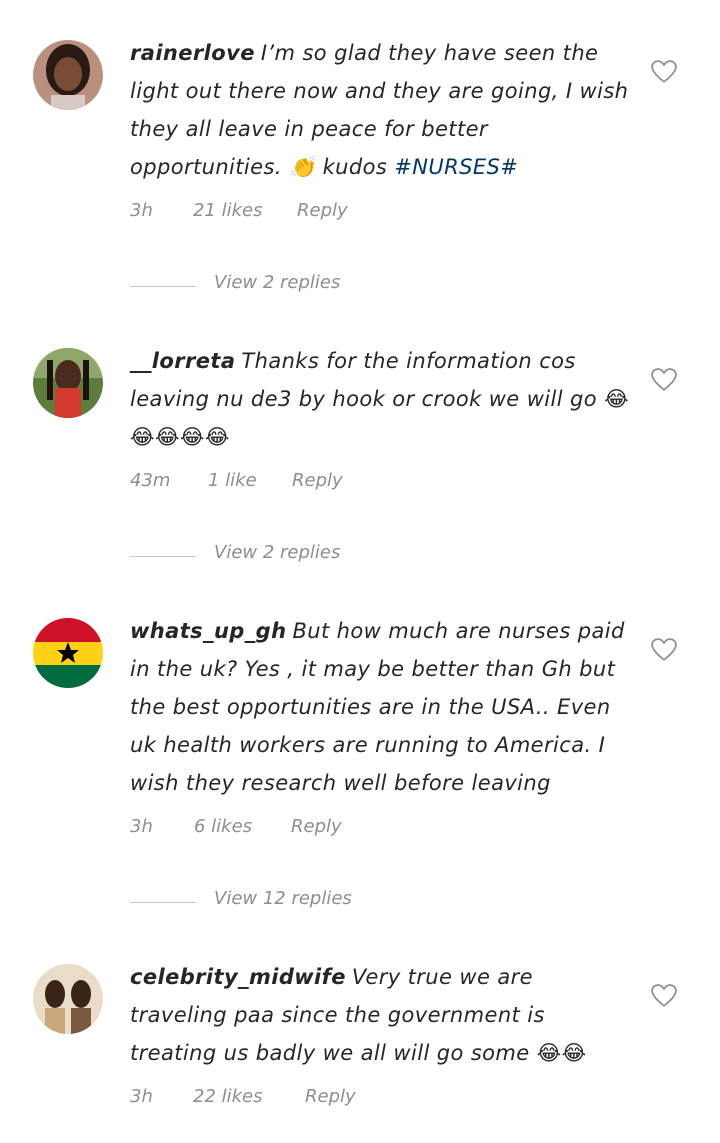 Image resolution: width=720 pixels, height=1143 pixels. Describe the element at coordinates (182, 361) in the screenshot. I see `comment-username: __lorreta` at that location.